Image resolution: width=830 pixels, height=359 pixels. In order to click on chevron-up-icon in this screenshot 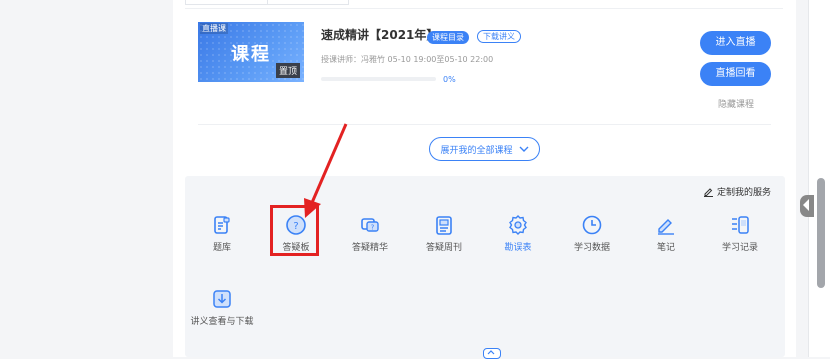, I will do `click(491, 352)`.